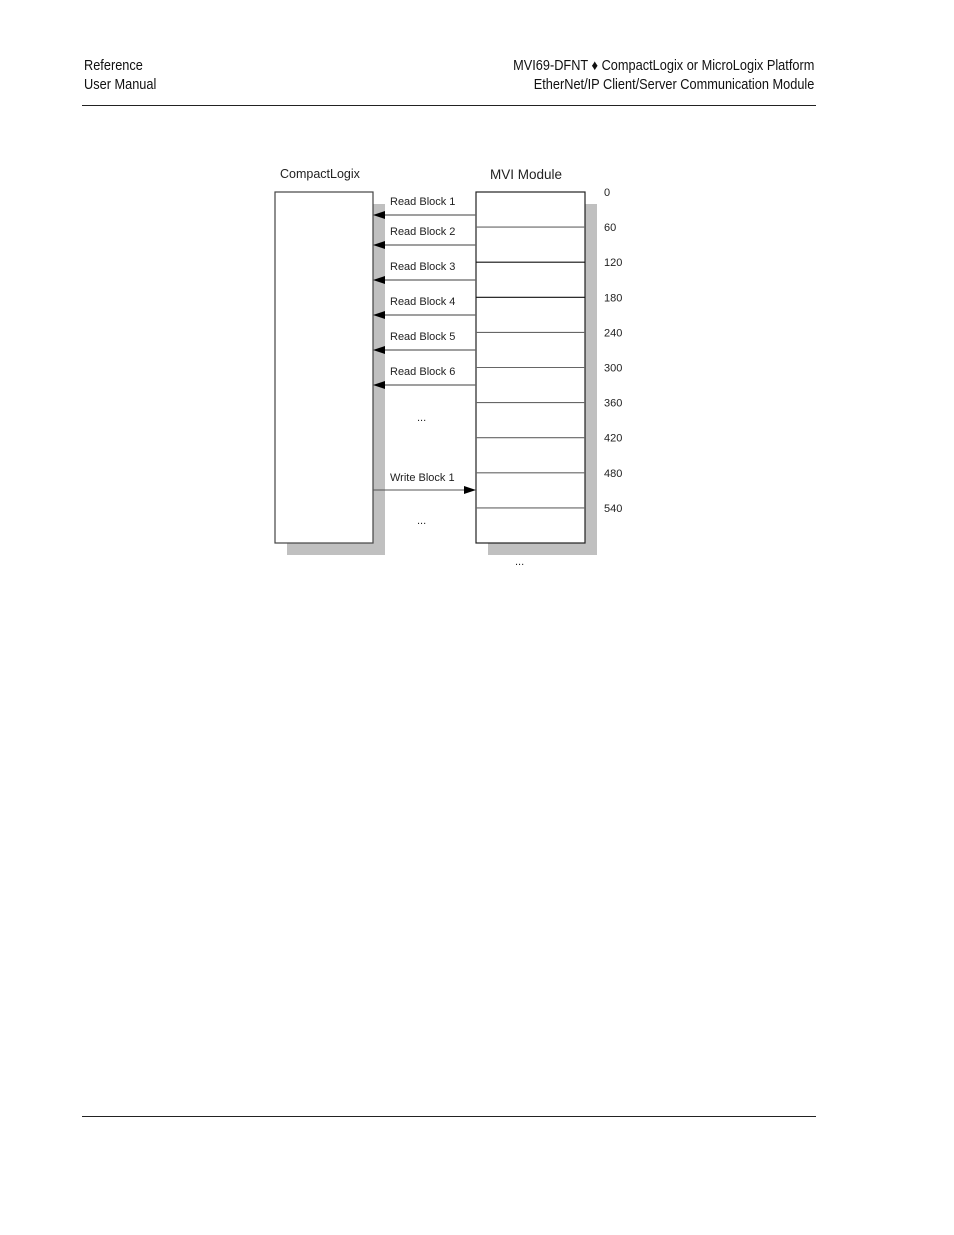 Image resolution: width=954 pixels, height=1235 pixels. What do you see at coordinates (613, 298) in the screenshot?
I see `offset-label: 180` at bounding box center [613, 298].